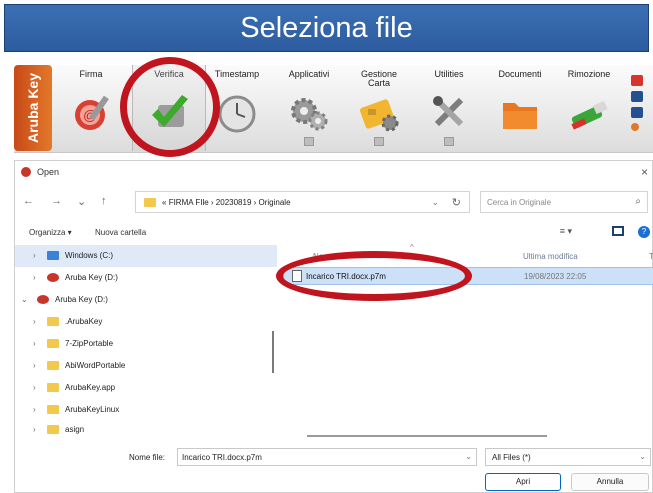  What do you see at coordinates (333, 173) in the screenshot?
I see `dialog-titlebar: Open ×` at bounding box center [333, 173].